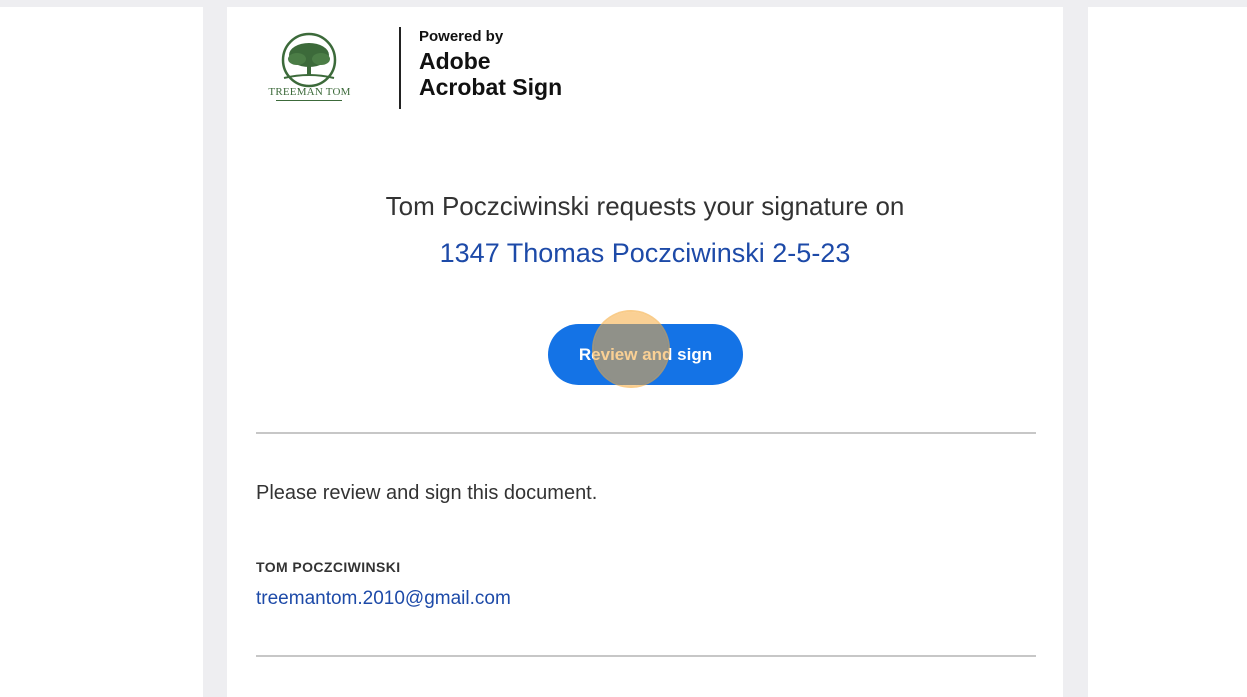  Describe the element at coordinates (309, 60) in the screenshot. I see `tree-icon` at that location.